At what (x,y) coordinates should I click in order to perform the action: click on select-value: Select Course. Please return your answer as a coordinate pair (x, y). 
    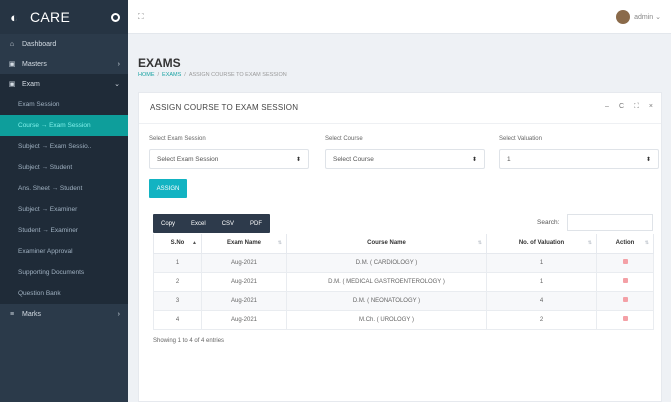
    Looking at the image, I should click on (353, 159).